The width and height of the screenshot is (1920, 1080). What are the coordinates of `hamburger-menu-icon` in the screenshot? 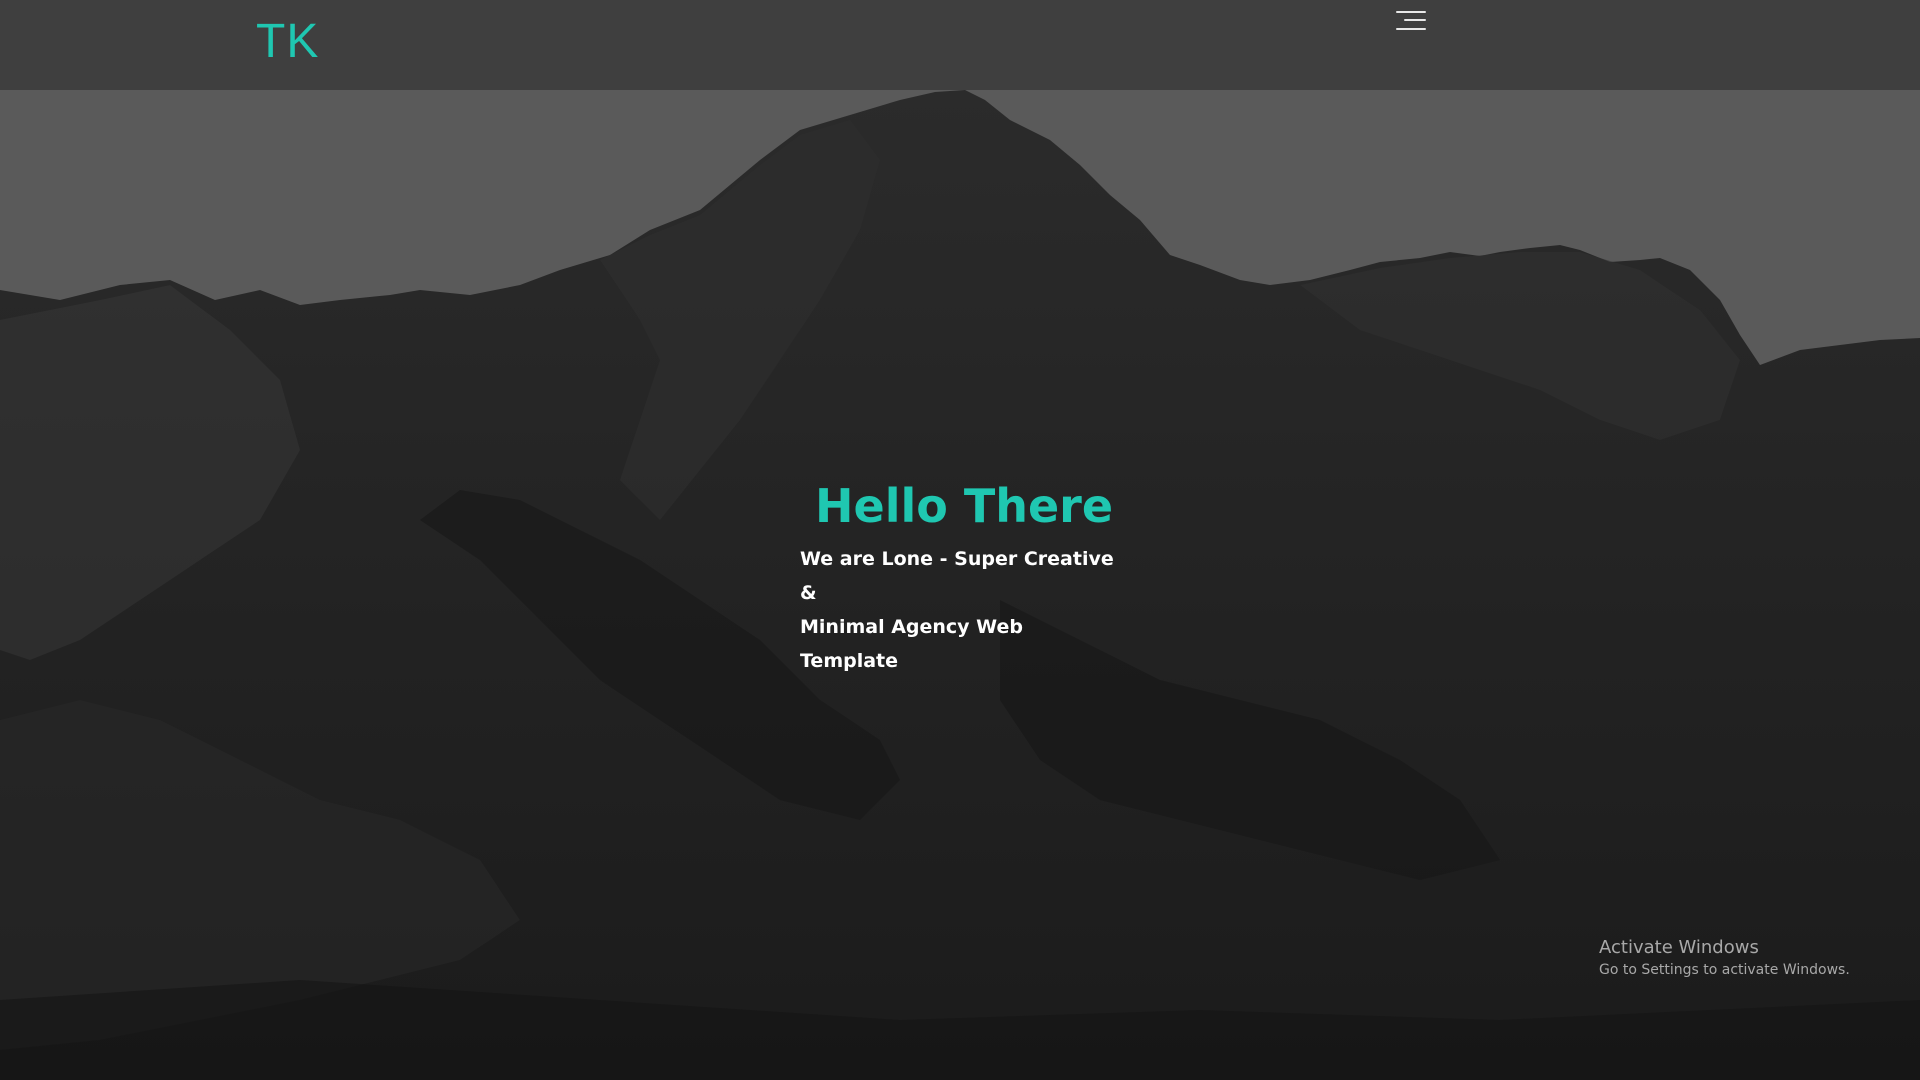 It's located at (1409, 21).